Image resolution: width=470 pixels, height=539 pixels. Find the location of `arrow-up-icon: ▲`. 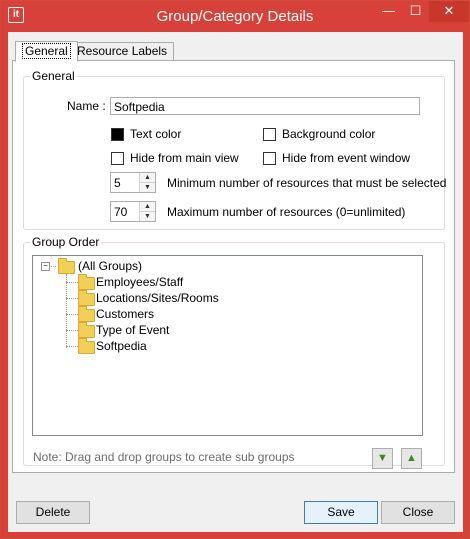

arrow-up-icon: ▲ is located at coordinates (411, 458).